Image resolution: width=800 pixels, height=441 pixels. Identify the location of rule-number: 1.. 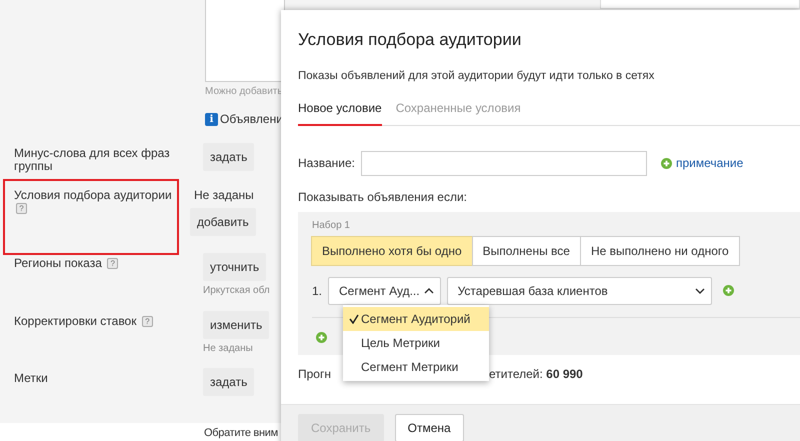
(317, 291).